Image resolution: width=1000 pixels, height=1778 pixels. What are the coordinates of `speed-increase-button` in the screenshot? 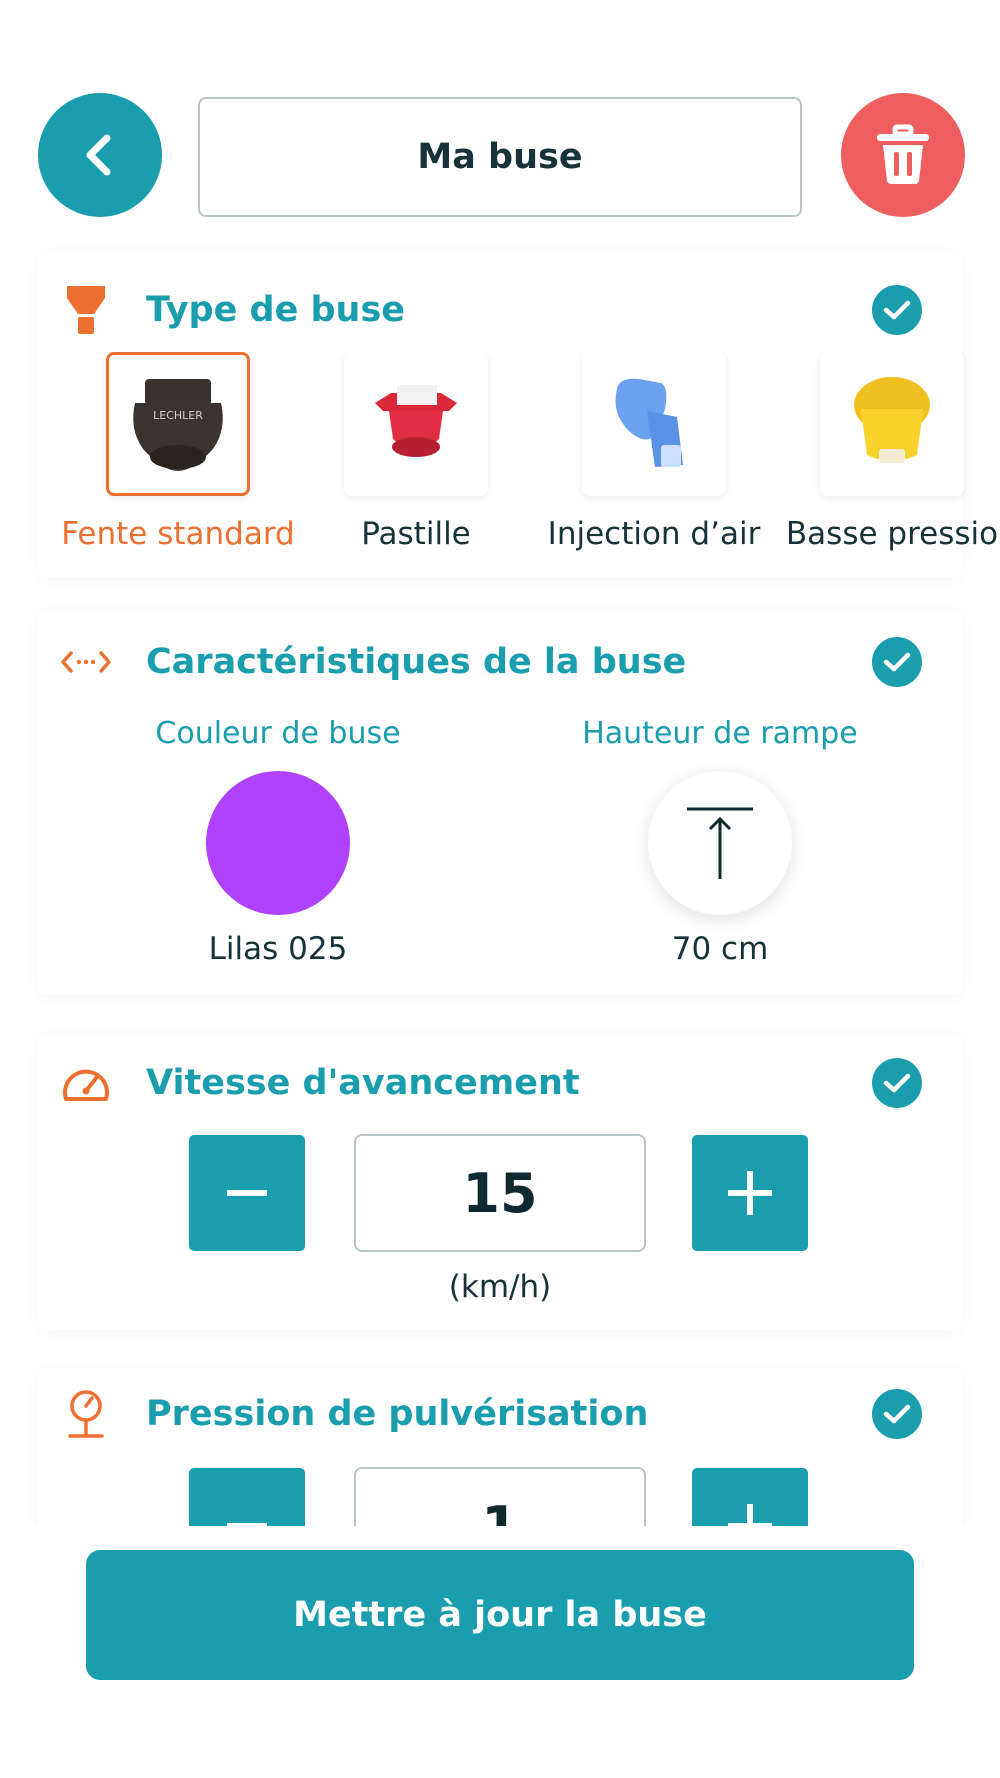 It's located at (750, 1193).